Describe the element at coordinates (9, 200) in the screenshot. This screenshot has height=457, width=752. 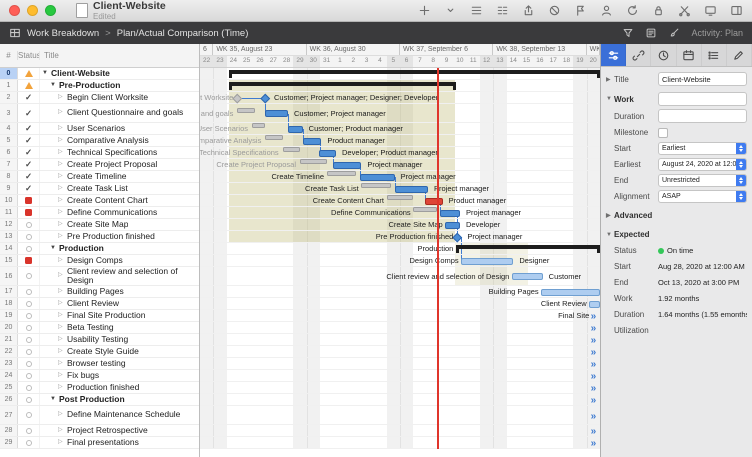
I see `row-number: 10` at that location.